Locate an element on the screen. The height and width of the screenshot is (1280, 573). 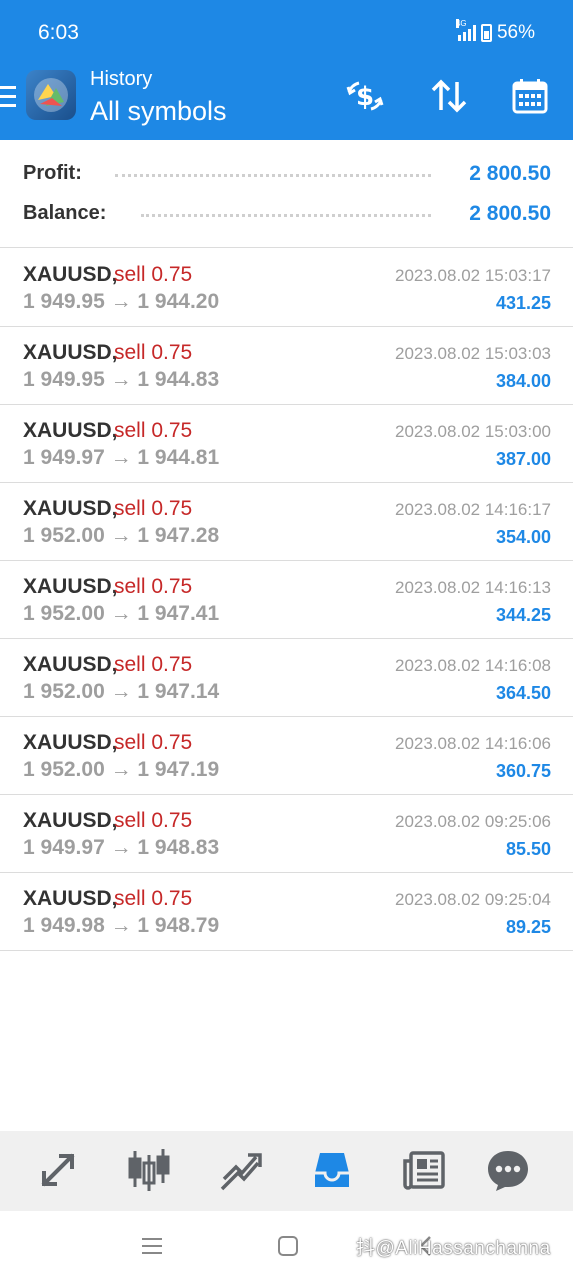
status-time: 6:03 is located at coordinates (58, 32).